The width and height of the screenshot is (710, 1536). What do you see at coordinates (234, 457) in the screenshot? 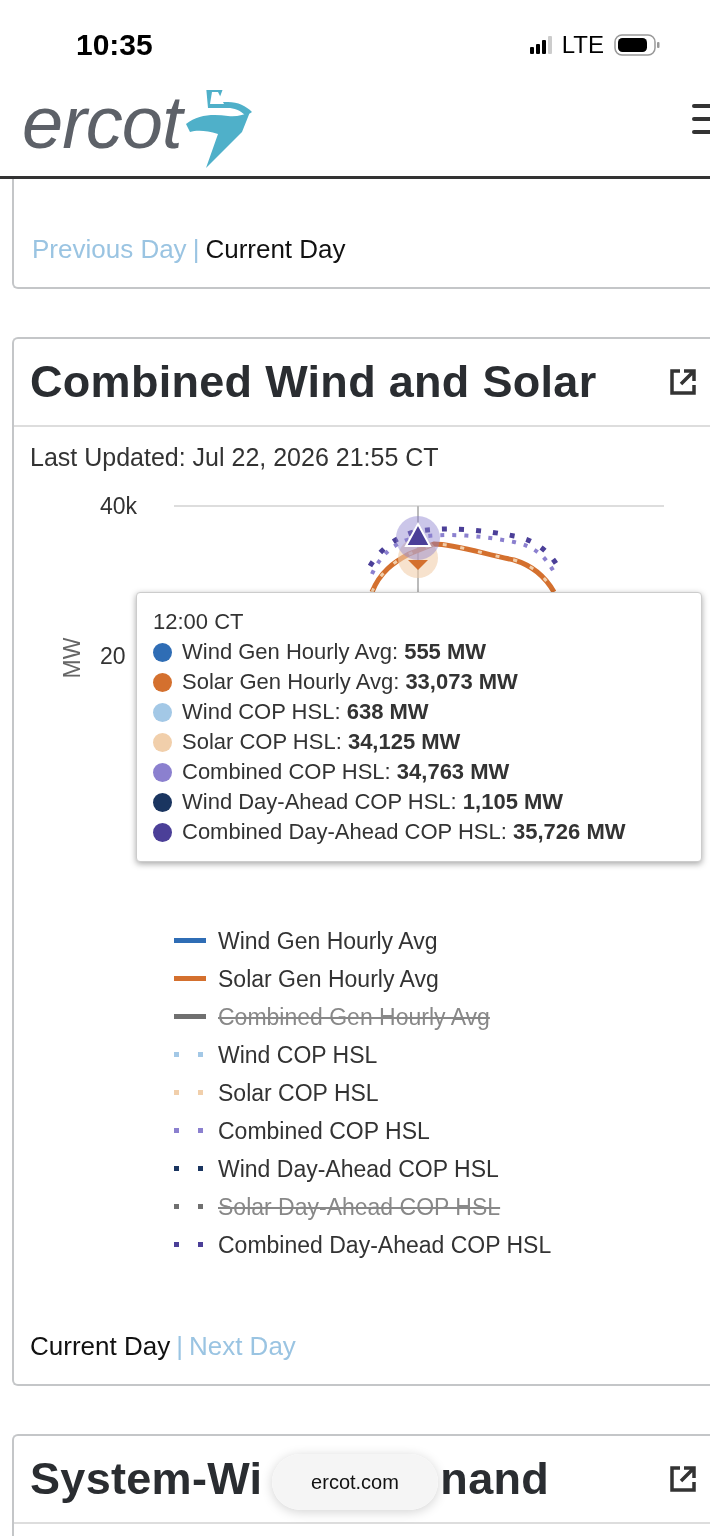
I see `last-updated-text: Last Updated: Jul 22, 2026 21:55 CT` at bounding box center [234, 457].